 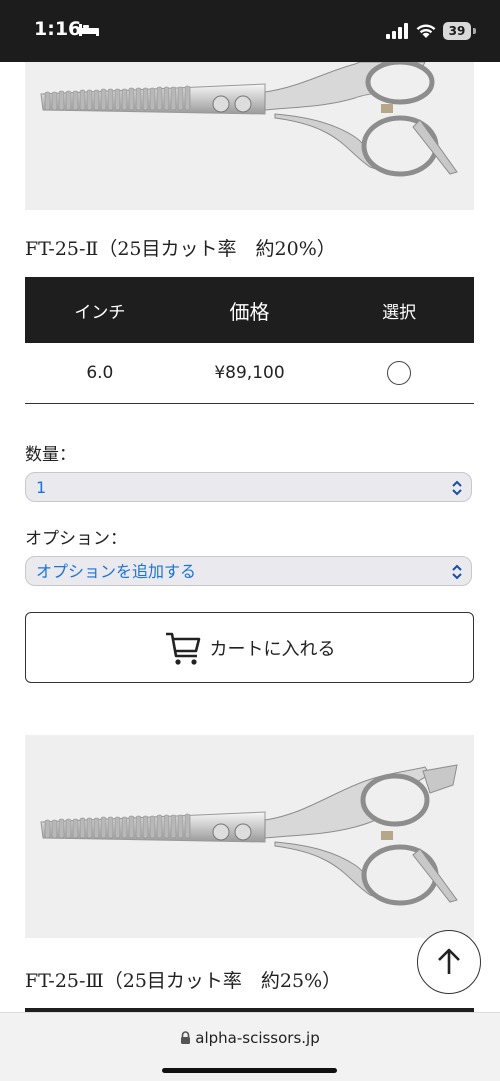 I want to click on cell-inch: 6.0, so click(x=100, y=373).